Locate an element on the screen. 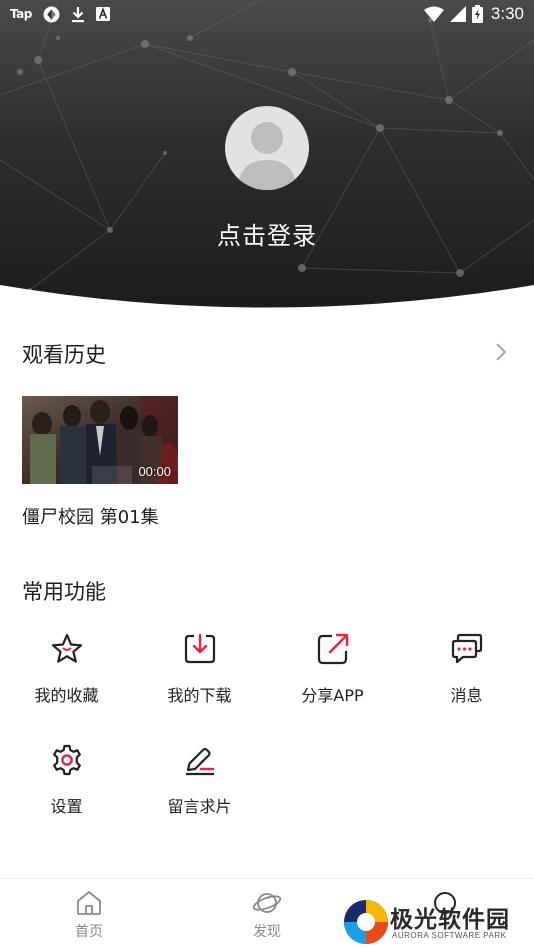  watermark: 极光软件园 AURORA SOFTWARE PARK is located at coordinates (437, 922).